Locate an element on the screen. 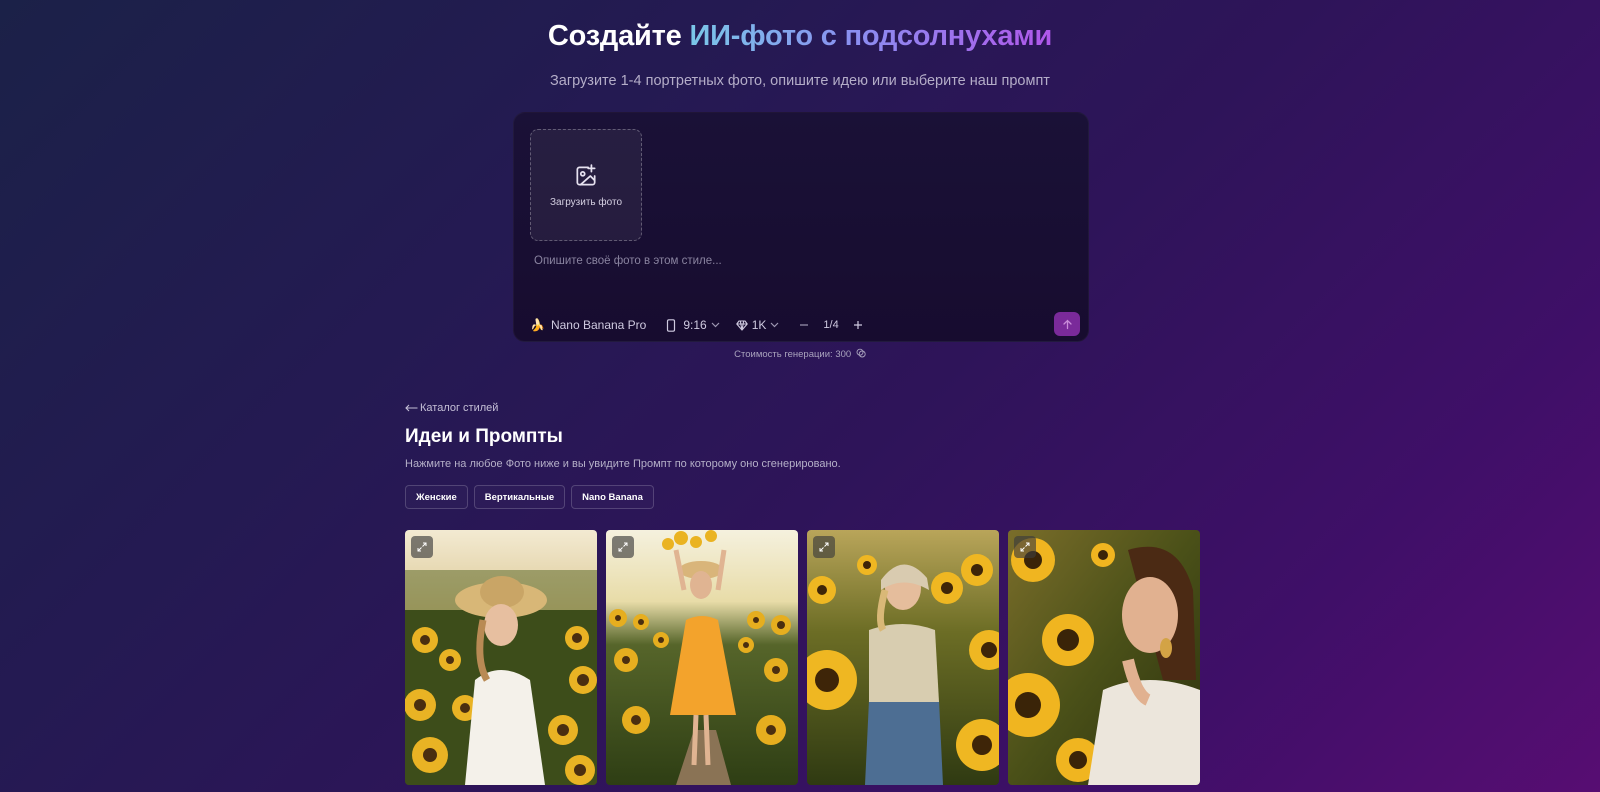 This screenshot has width=1600, height=792. aspect-ratio-select: 9:16 is located at coordinates (693, 325).